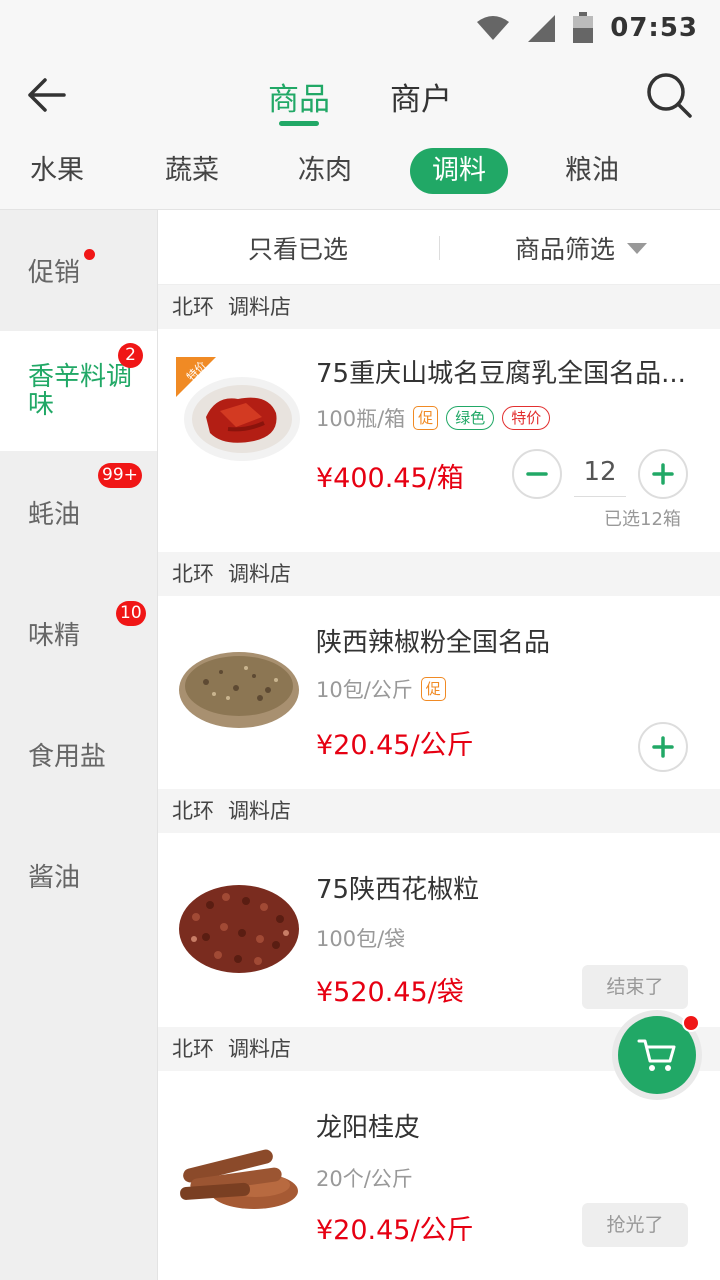  I want to click on product-spec-row: 10包/公斤 促, so click(381, 689).